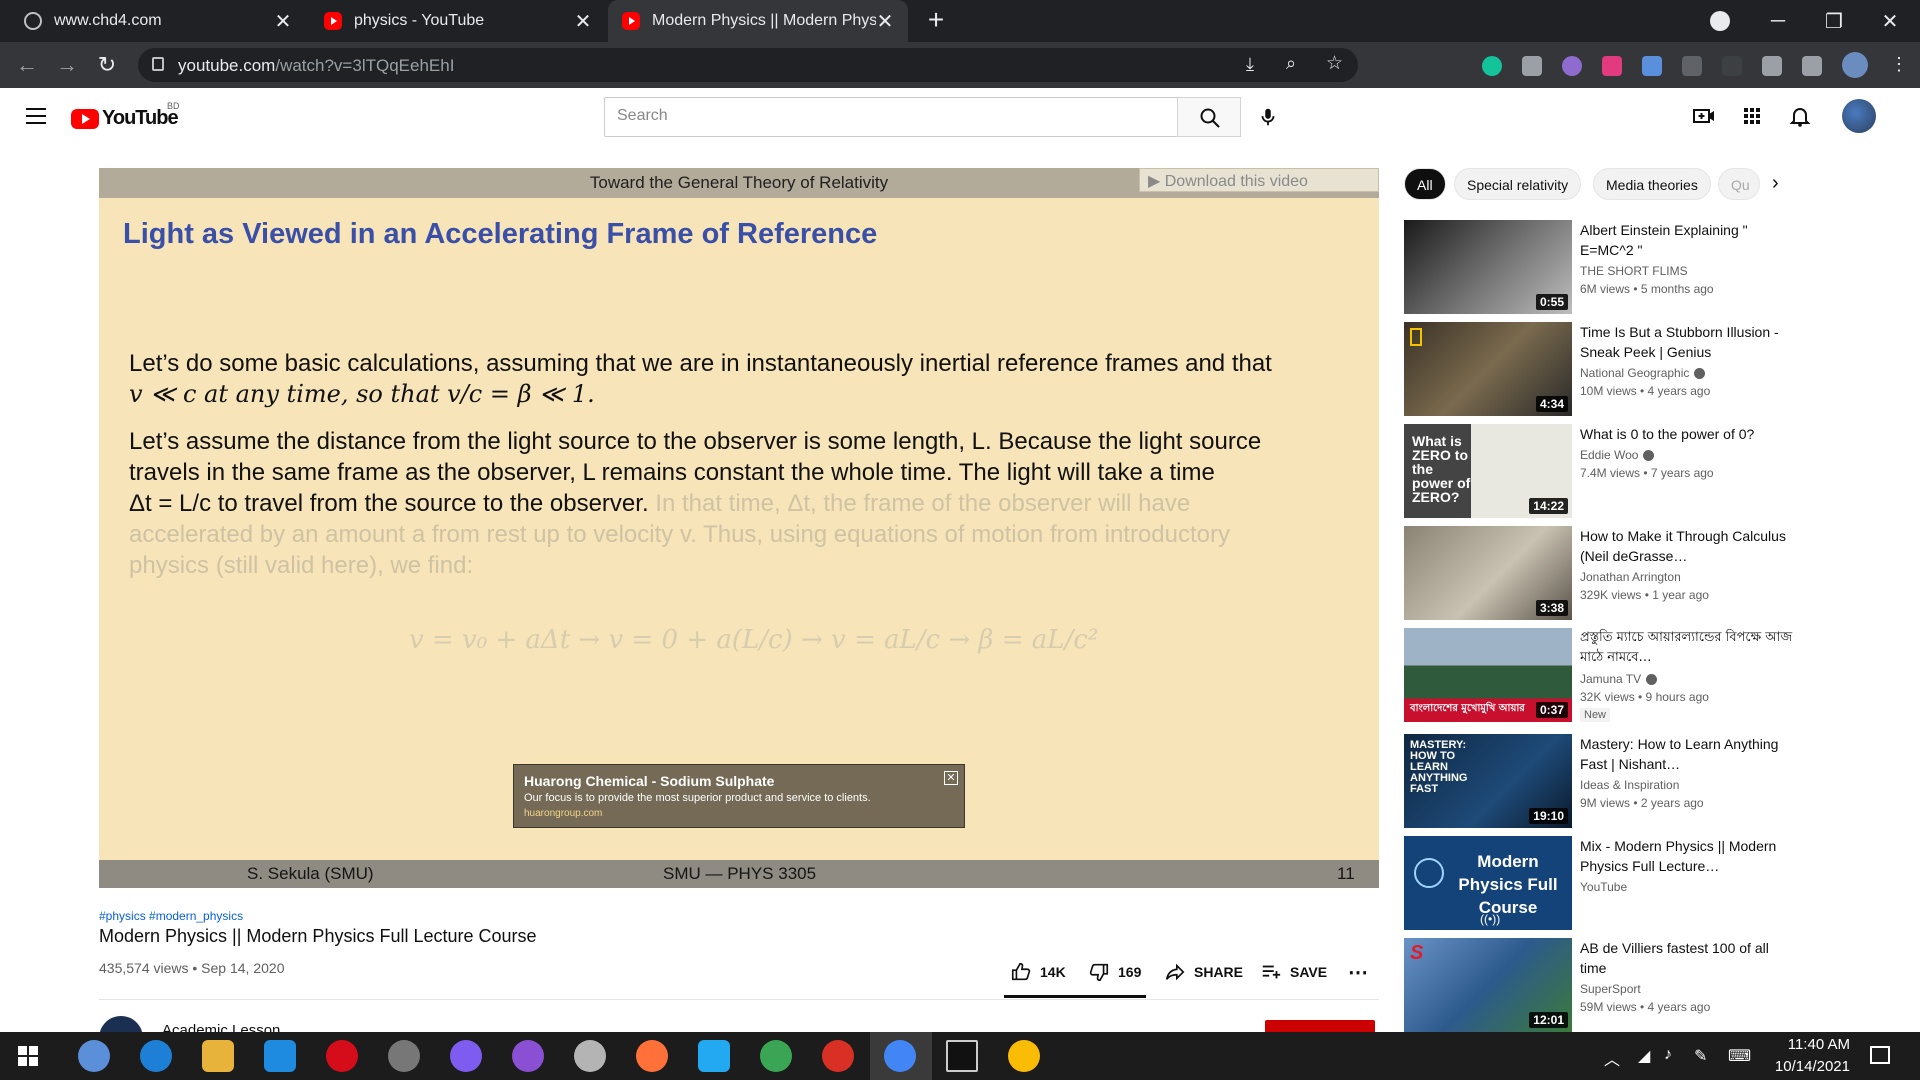  What do you see at coordinates (1720, 21) in the screenshot?
I see `tab-search-icon` at bounding box center [1720, 21].